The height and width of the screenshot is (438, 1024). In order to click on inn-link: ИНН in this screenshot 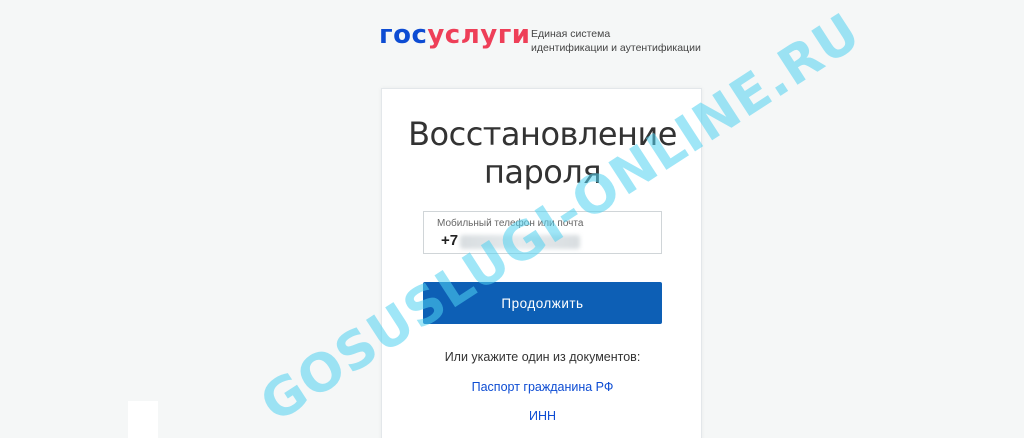, I will do `click(542, 416)`.